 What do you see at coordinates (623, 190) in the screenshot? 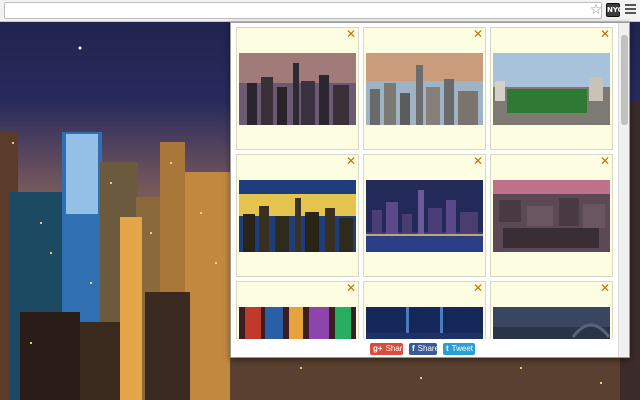
I see `popup-scrollbar` at bounding box center [623, 190].